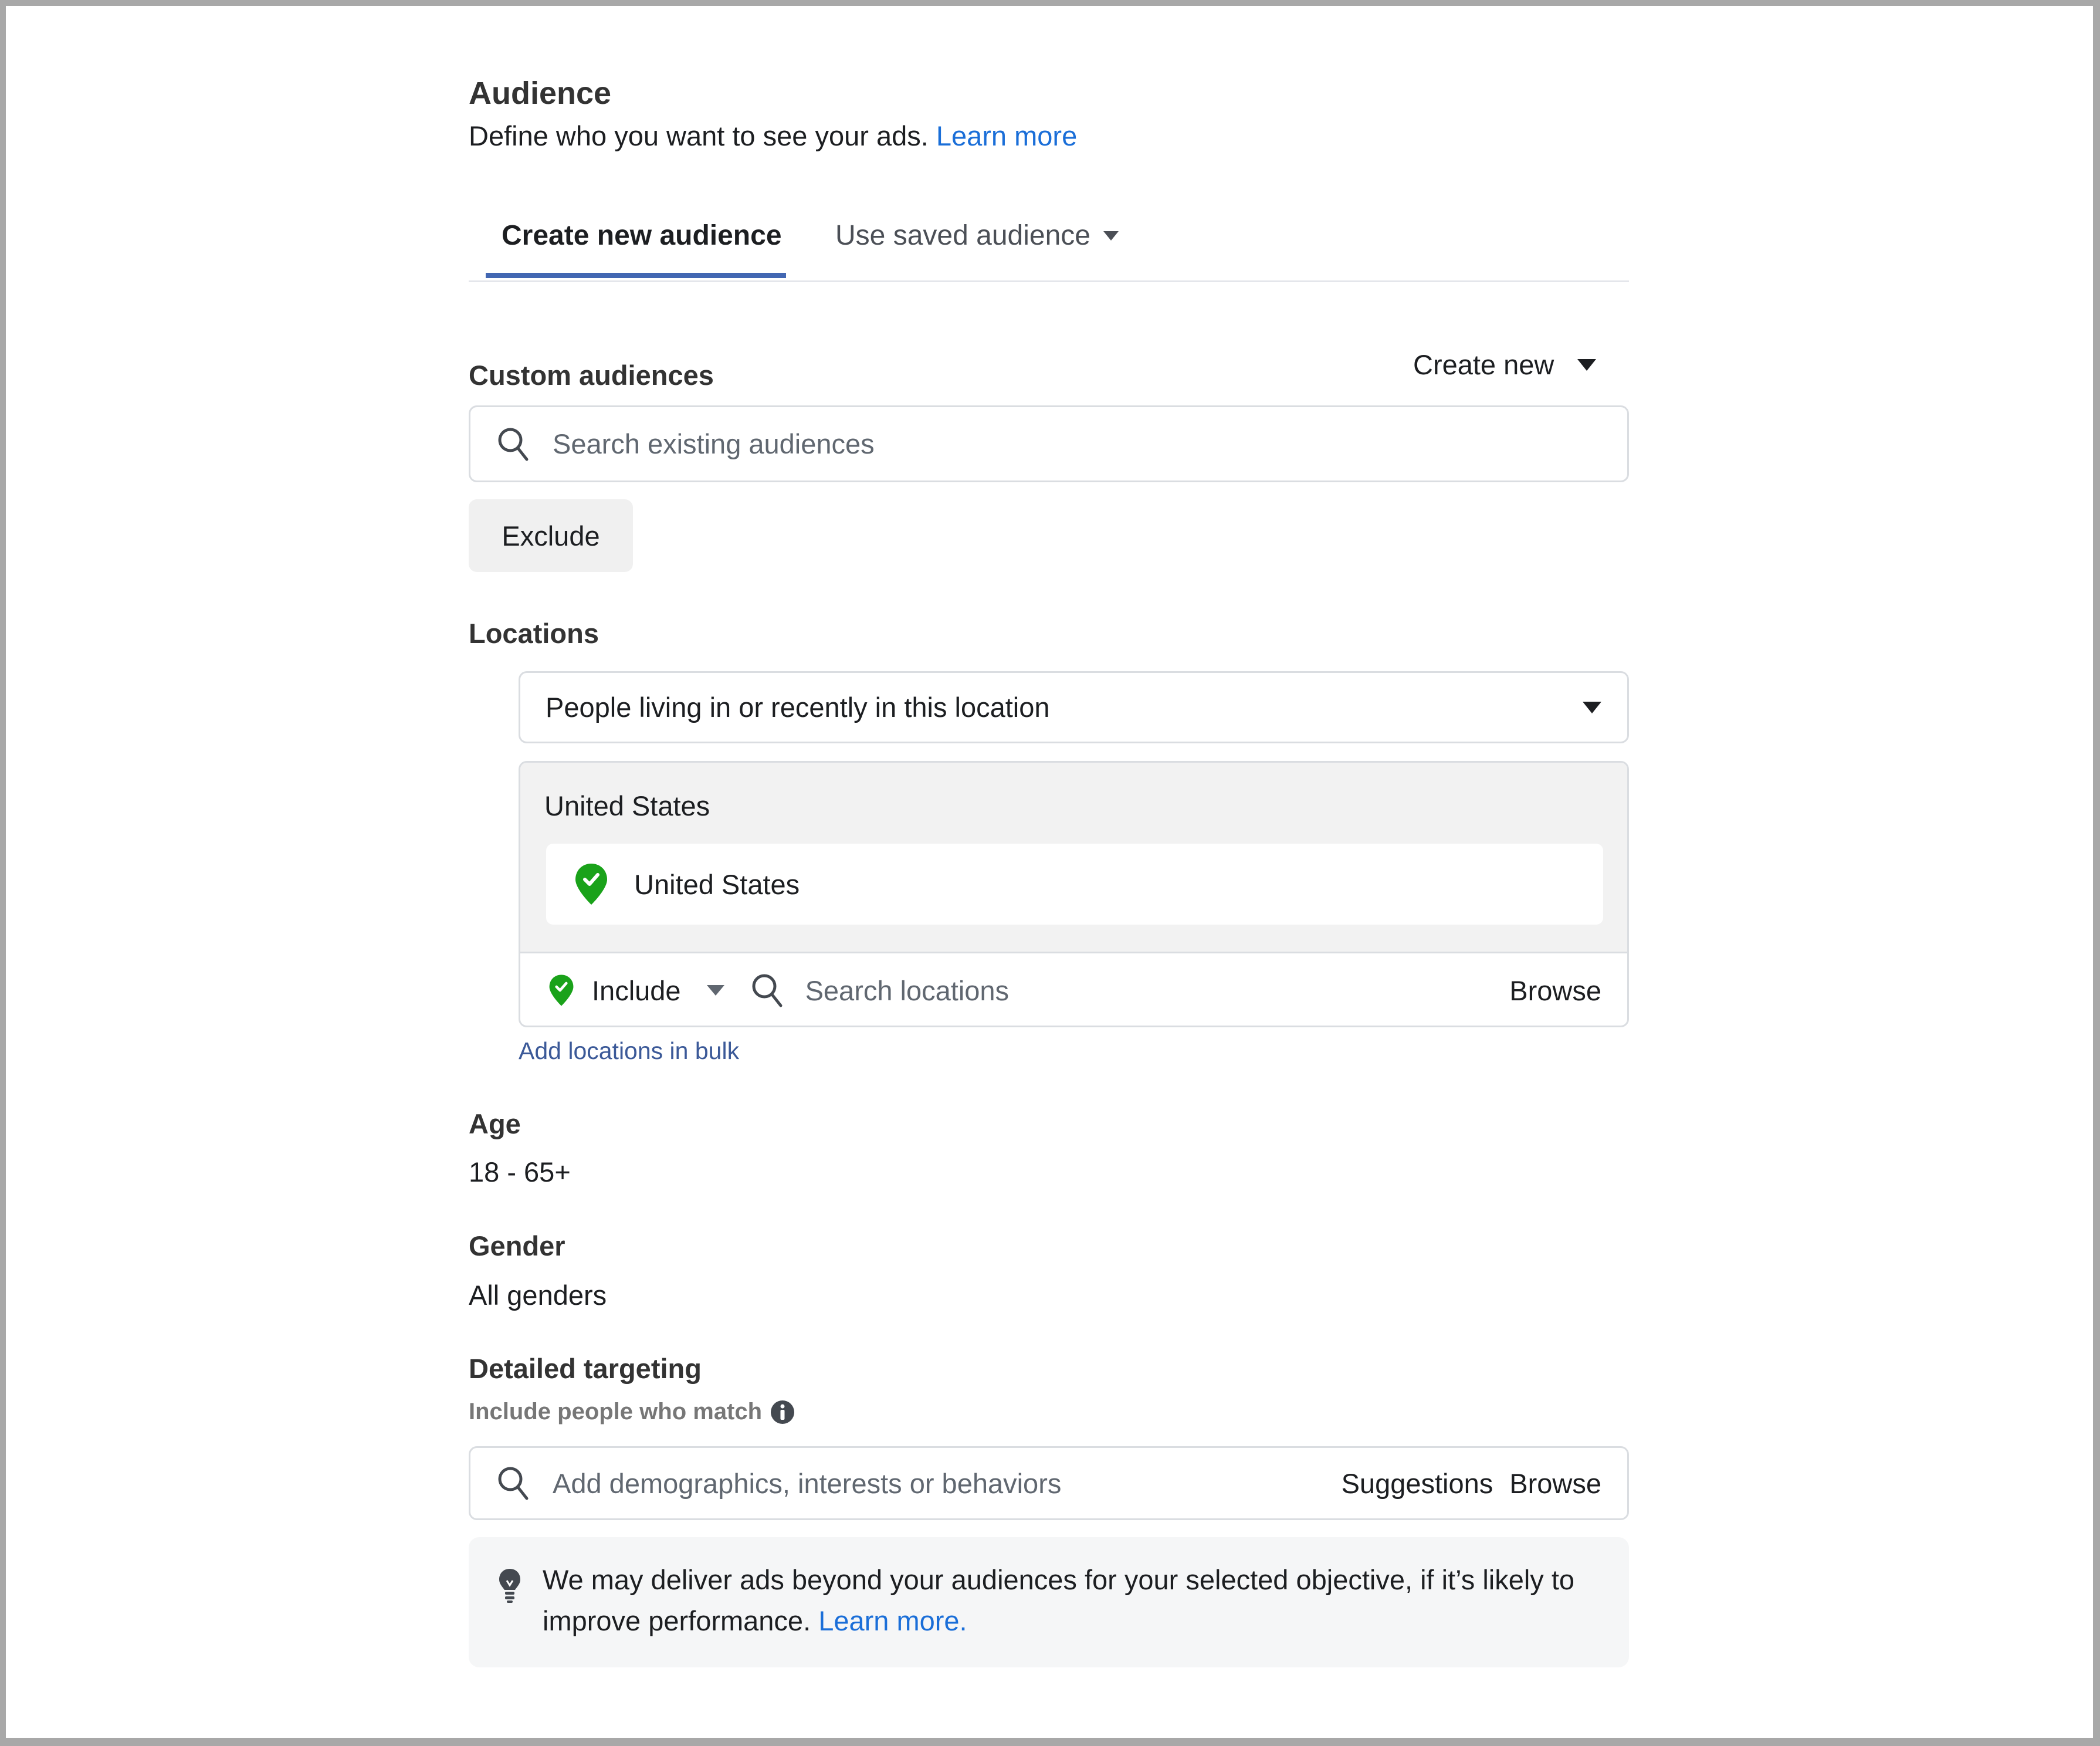 The image size is (2100, 1746). What do you see at coordinates (1555, 990) in the screenshot?
I see `browse-locations-button: Browse` at bounding box center [1555, 990].